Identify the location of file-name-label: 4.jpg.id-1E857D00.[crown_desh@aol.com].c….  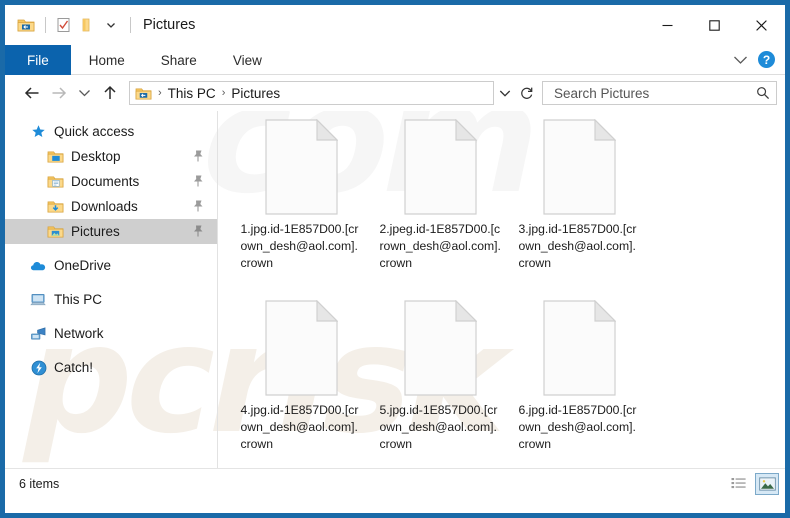
(299, 427).